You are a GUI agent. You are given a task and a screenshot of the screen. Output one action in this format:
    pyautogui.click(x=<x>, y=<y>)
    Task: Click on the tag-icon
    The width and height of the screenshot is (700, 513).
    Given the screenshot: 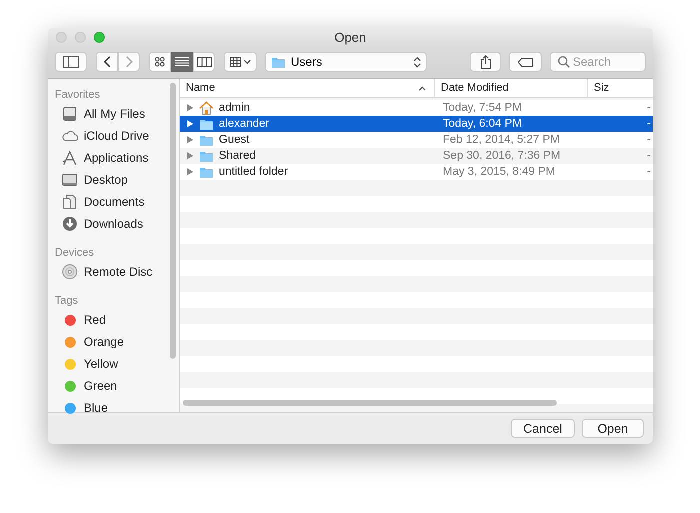 What is the action you would take?
    pyautogui.click(x=525, y=62)
    